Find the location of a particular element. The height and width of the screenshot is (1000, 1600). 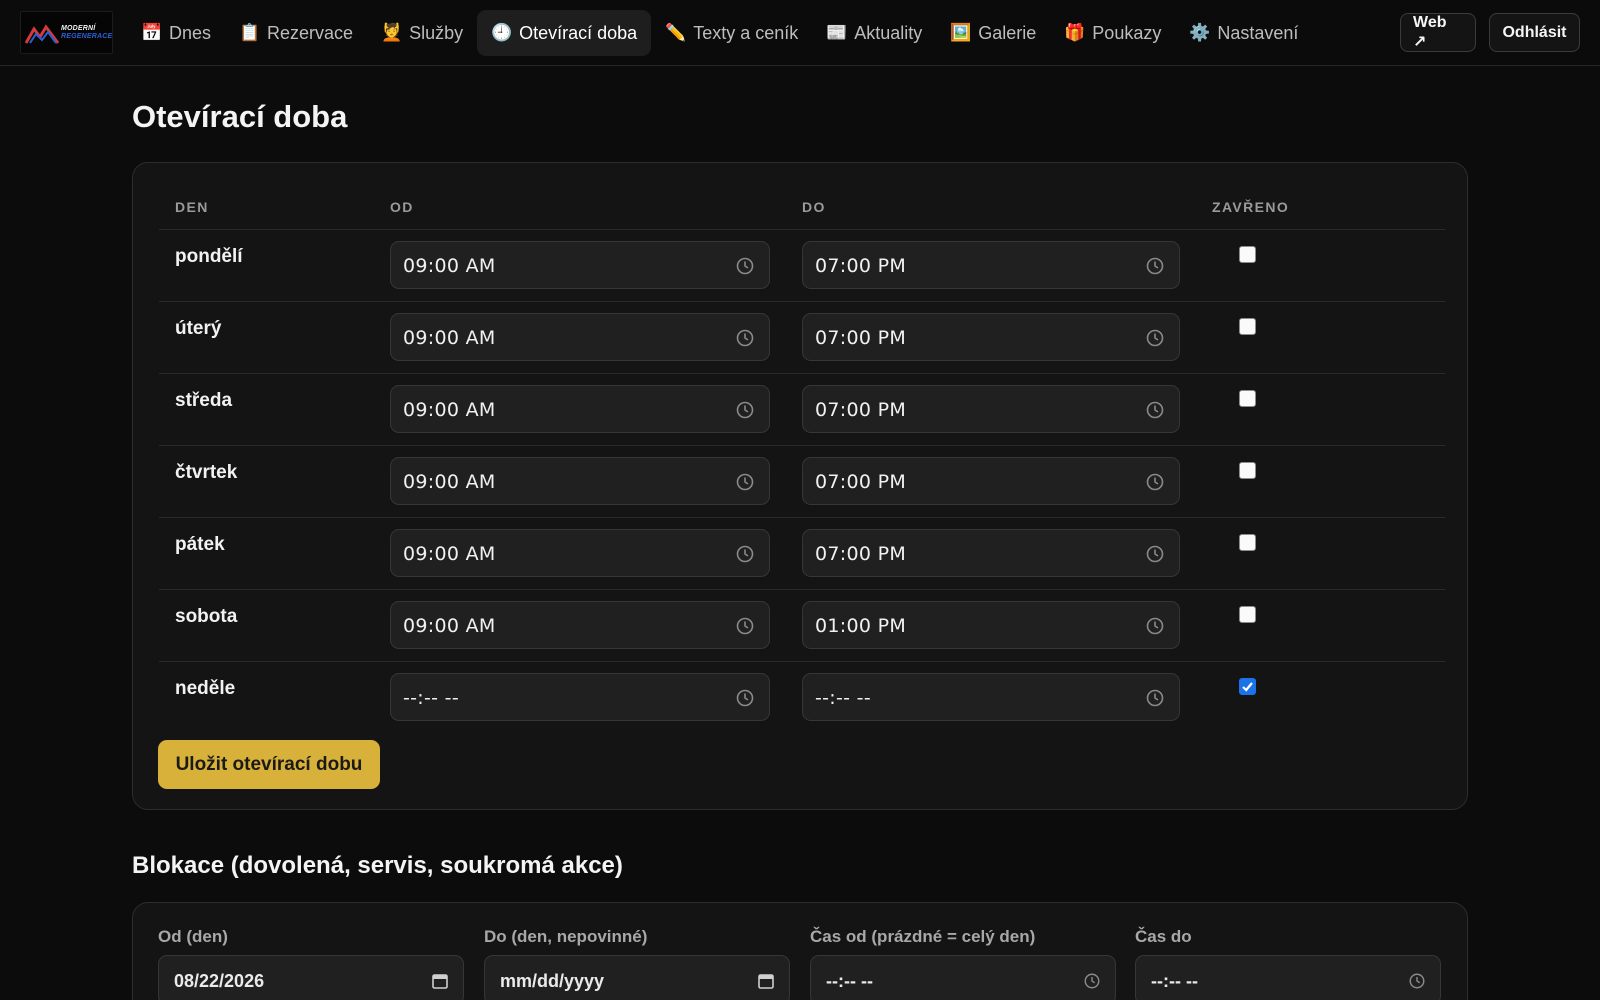

nav-item-oteviraci-doba: 🕘 Otevírací doba is located at coordinates (564, 33).